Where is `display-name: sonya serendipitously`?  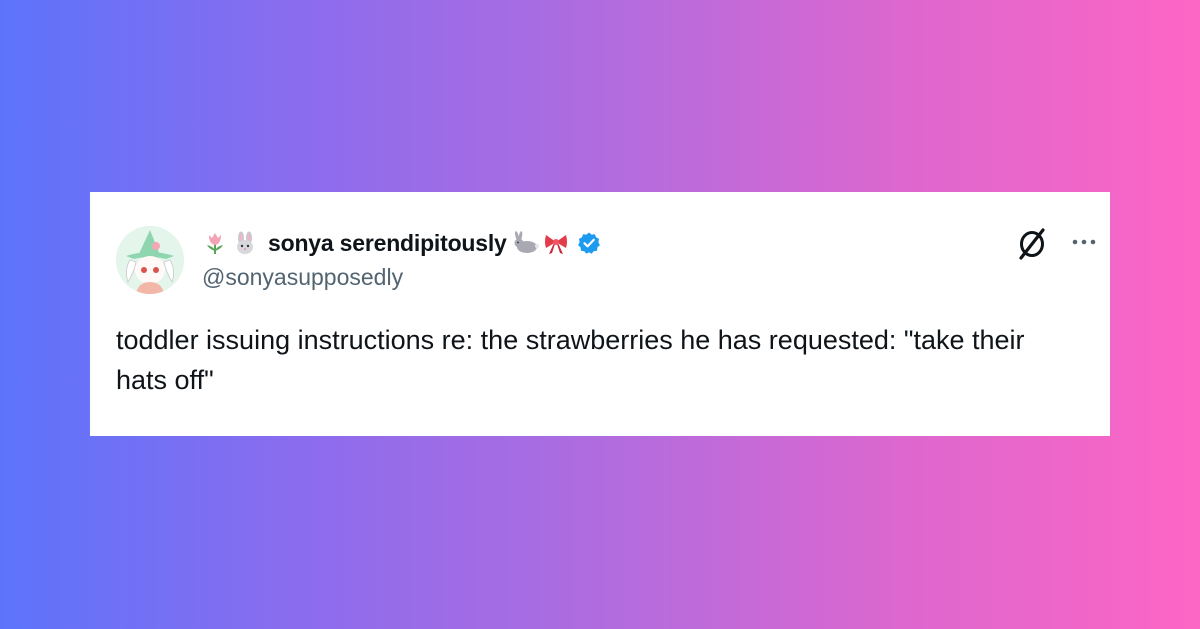 display-name: sonya serendipitously is located at coordinates (387, 243).